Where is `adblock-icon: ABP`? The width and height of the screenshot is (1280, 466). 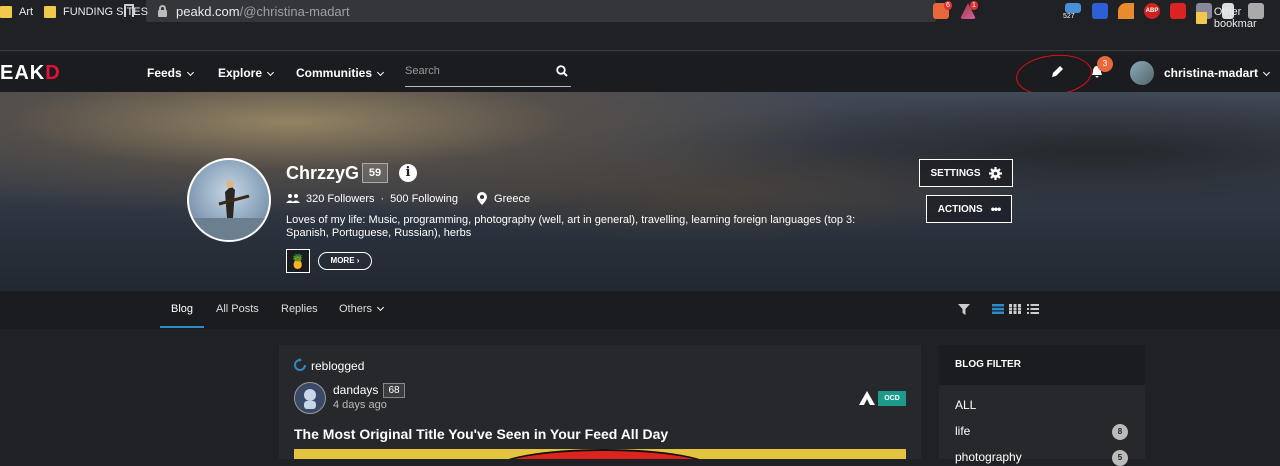
adblock-icon: ABP is located at coordinates (1152, 11).